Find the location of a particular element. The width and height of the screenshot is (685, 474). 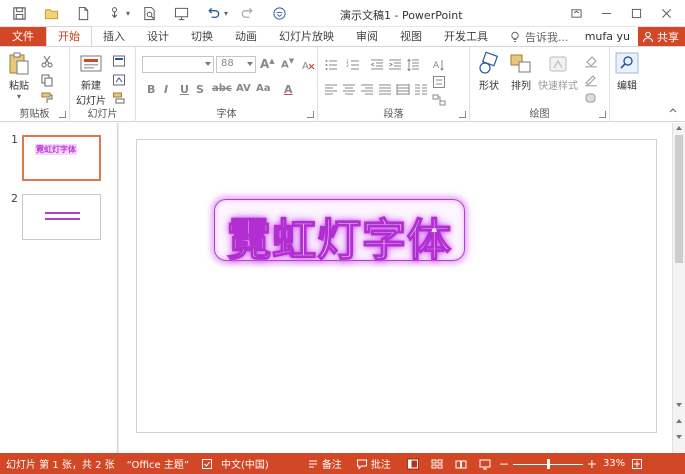

shape-fill-icon is located at coordinates (591, 61).